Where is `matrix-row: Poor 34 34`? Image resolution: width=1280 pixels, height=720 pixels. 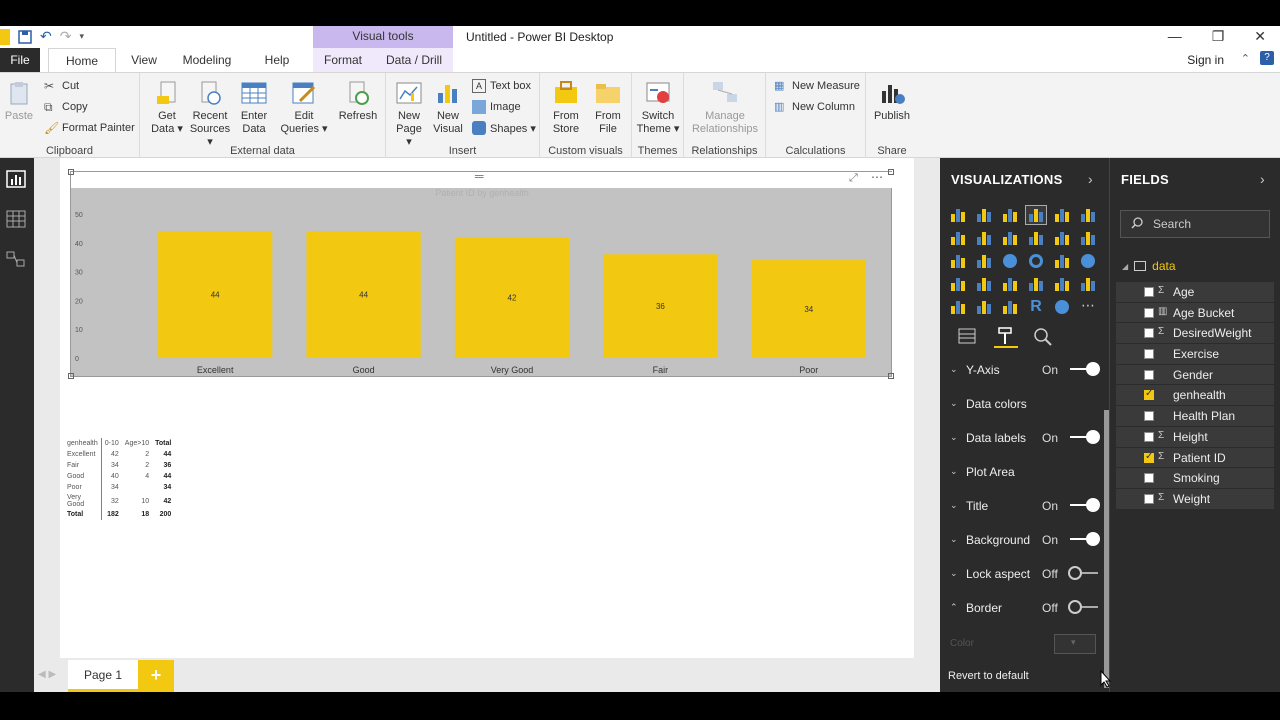
matrix-row: Poor 34 34 is located at coordinates (119, 487).